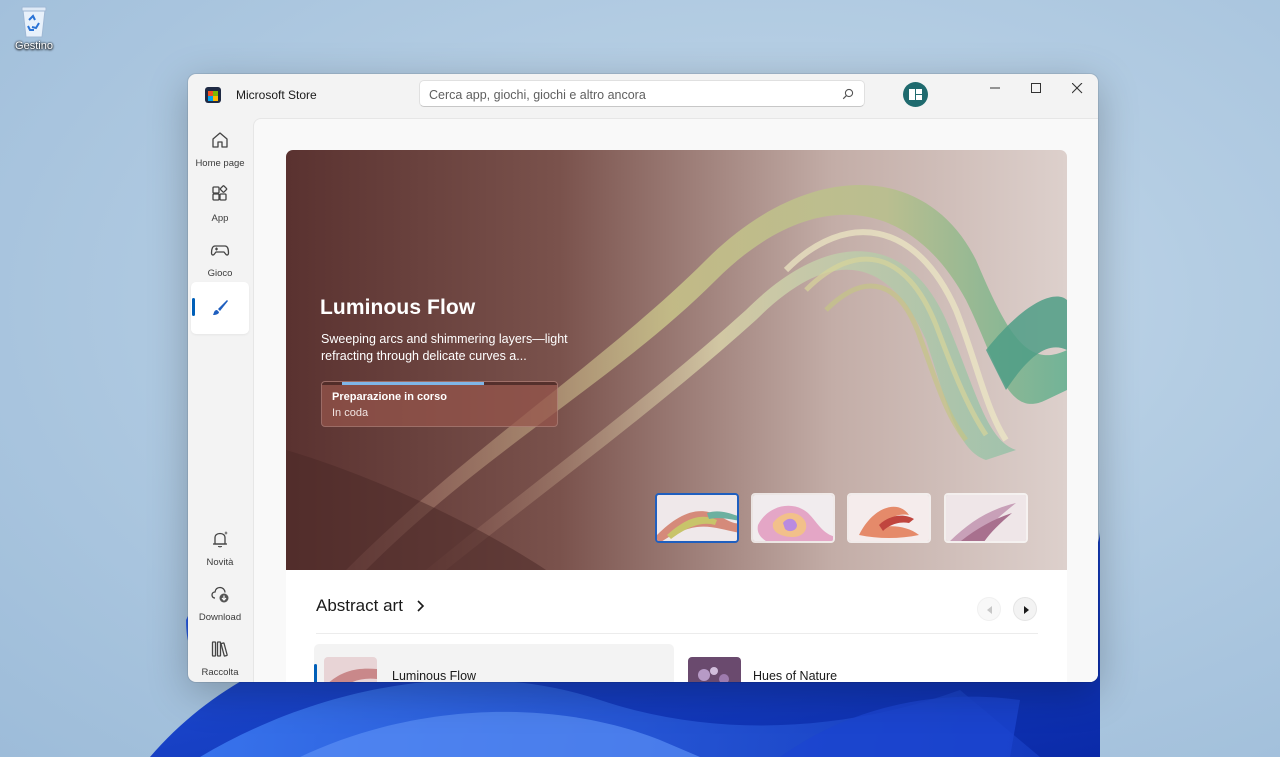  Describe the element at coordinates (494, 663) in the screenshot. I see `list-item: Luminous Flow` at that location.